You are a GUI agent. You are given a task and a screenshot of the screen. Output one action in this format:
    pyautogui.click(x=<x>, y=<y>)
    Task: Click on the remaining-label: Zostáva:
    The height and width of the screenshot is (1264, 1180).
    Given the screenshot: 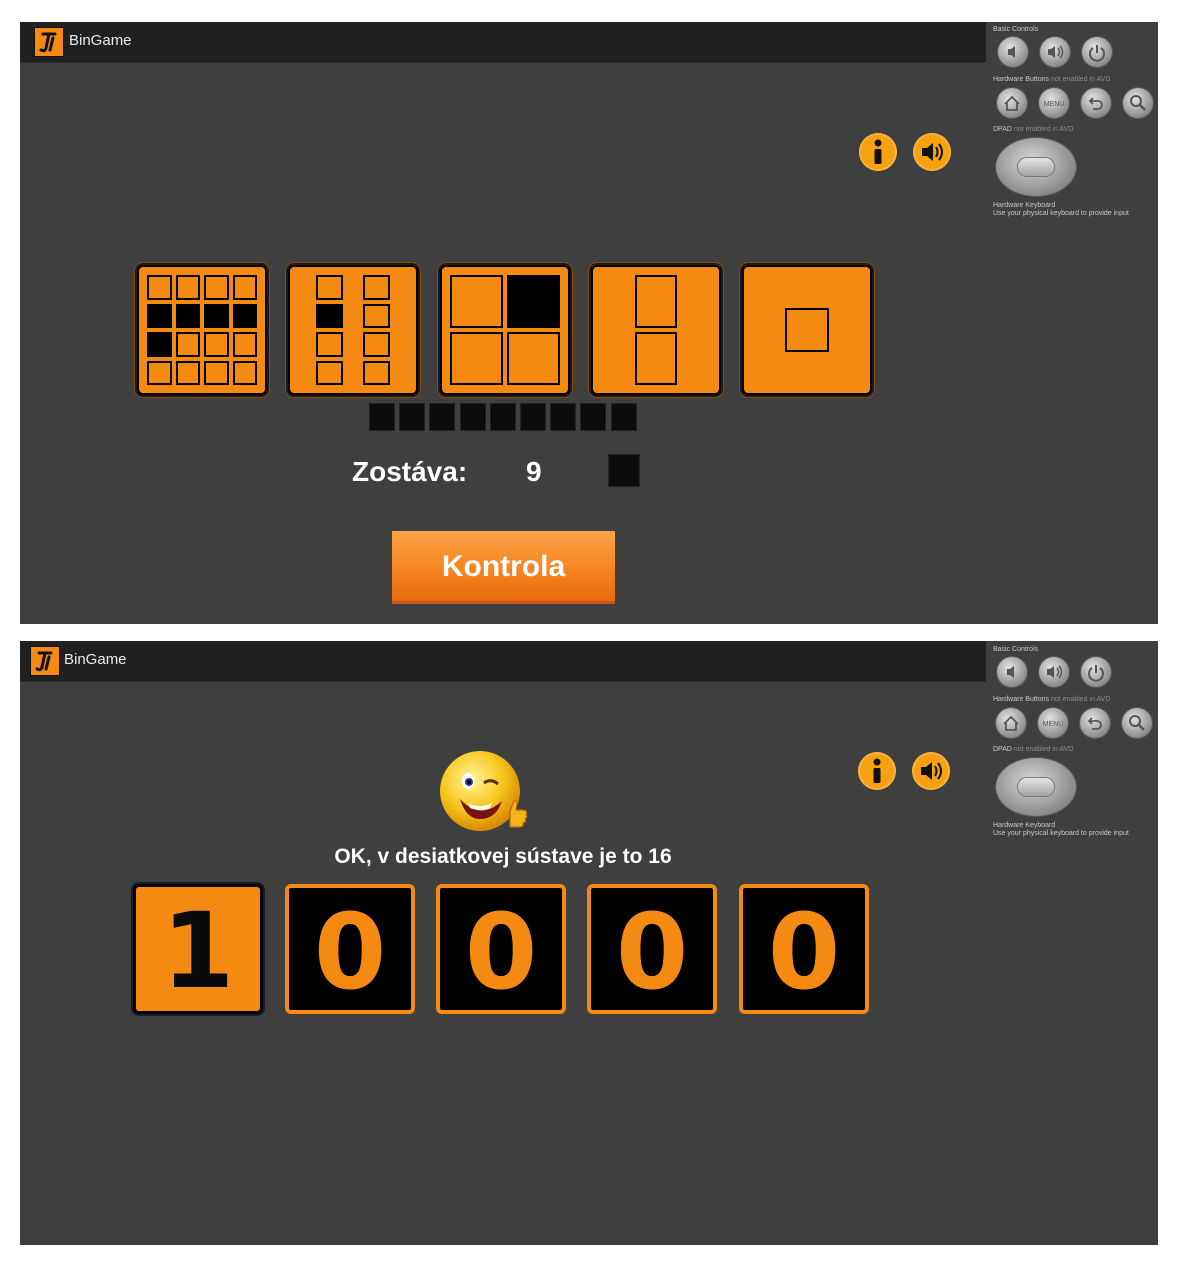 What is the action you would take?
    pyautogui.click(x=410, y=471)
    